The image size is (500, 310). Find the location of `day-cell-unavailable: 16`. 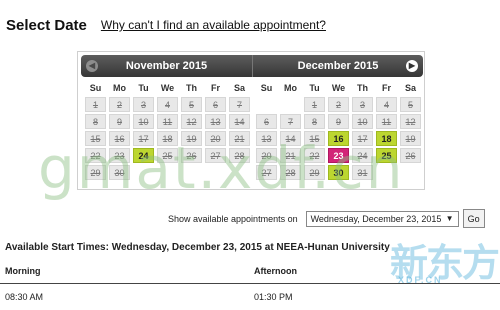

day-cell-unavailable: 16 is located at coordinates (119, 138).